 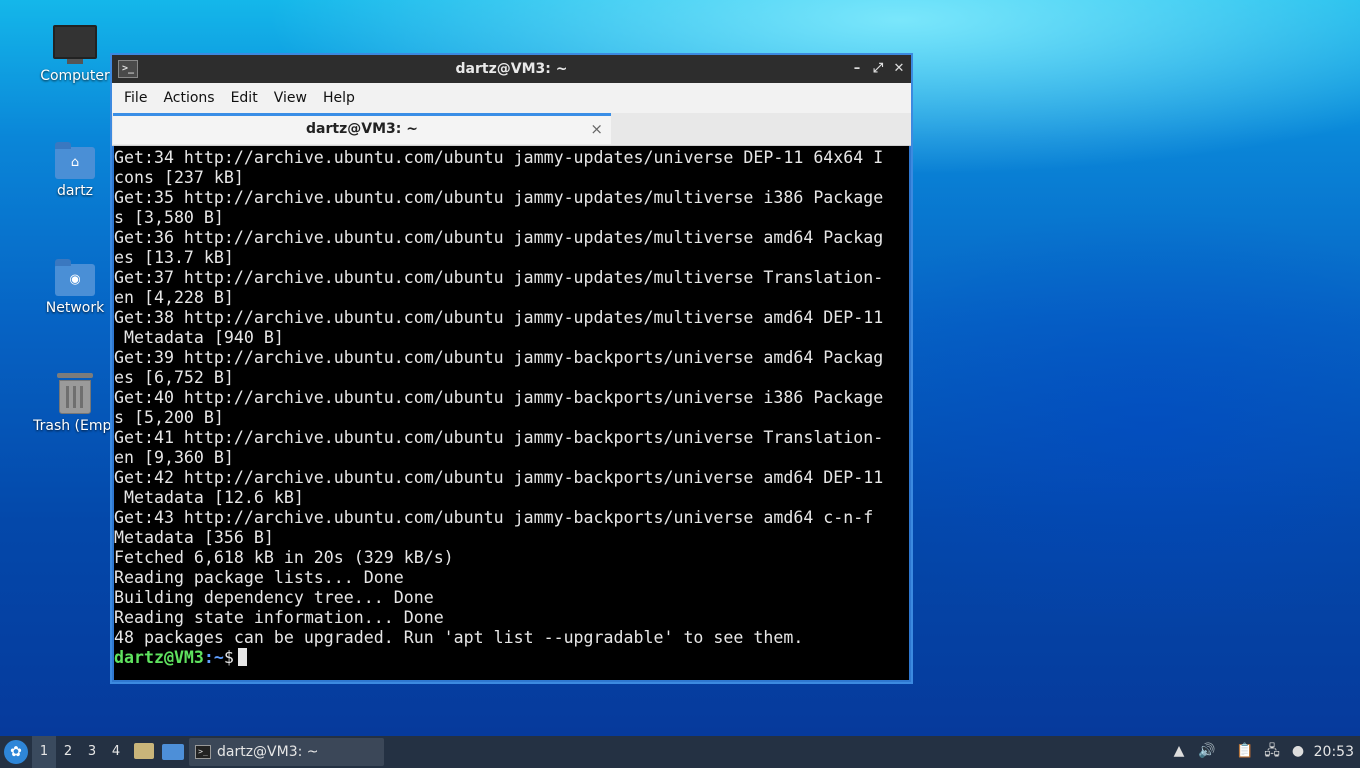 I want to click on taskbar-app-terminal: >_ dartz@VM3: ~, so click(x=286, y=752).